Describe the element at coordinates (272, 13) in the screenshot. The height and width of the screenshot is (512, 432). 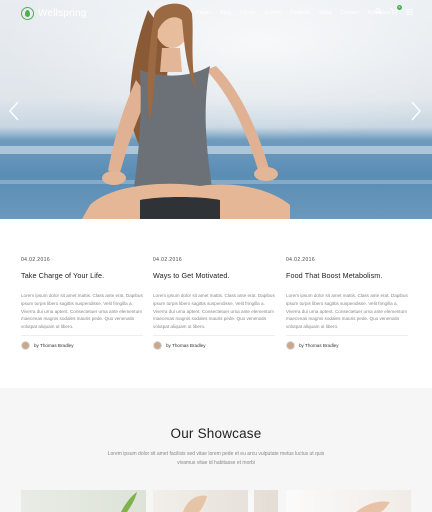
I see `nav-item-events: Events` at that location.